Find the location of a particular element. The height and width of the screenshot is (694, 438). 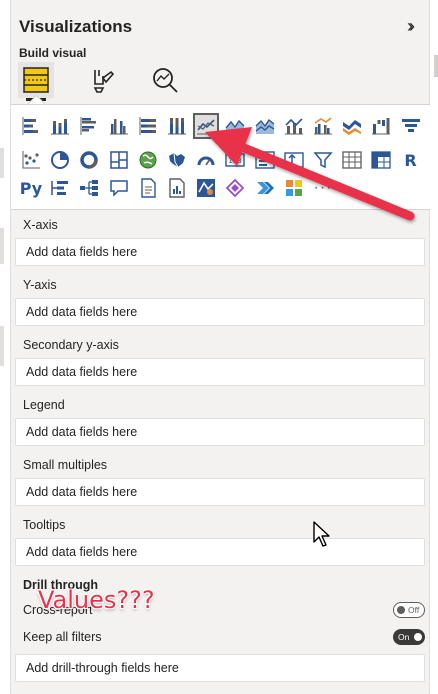

kpi-icon is located at coordinates (294, 160).